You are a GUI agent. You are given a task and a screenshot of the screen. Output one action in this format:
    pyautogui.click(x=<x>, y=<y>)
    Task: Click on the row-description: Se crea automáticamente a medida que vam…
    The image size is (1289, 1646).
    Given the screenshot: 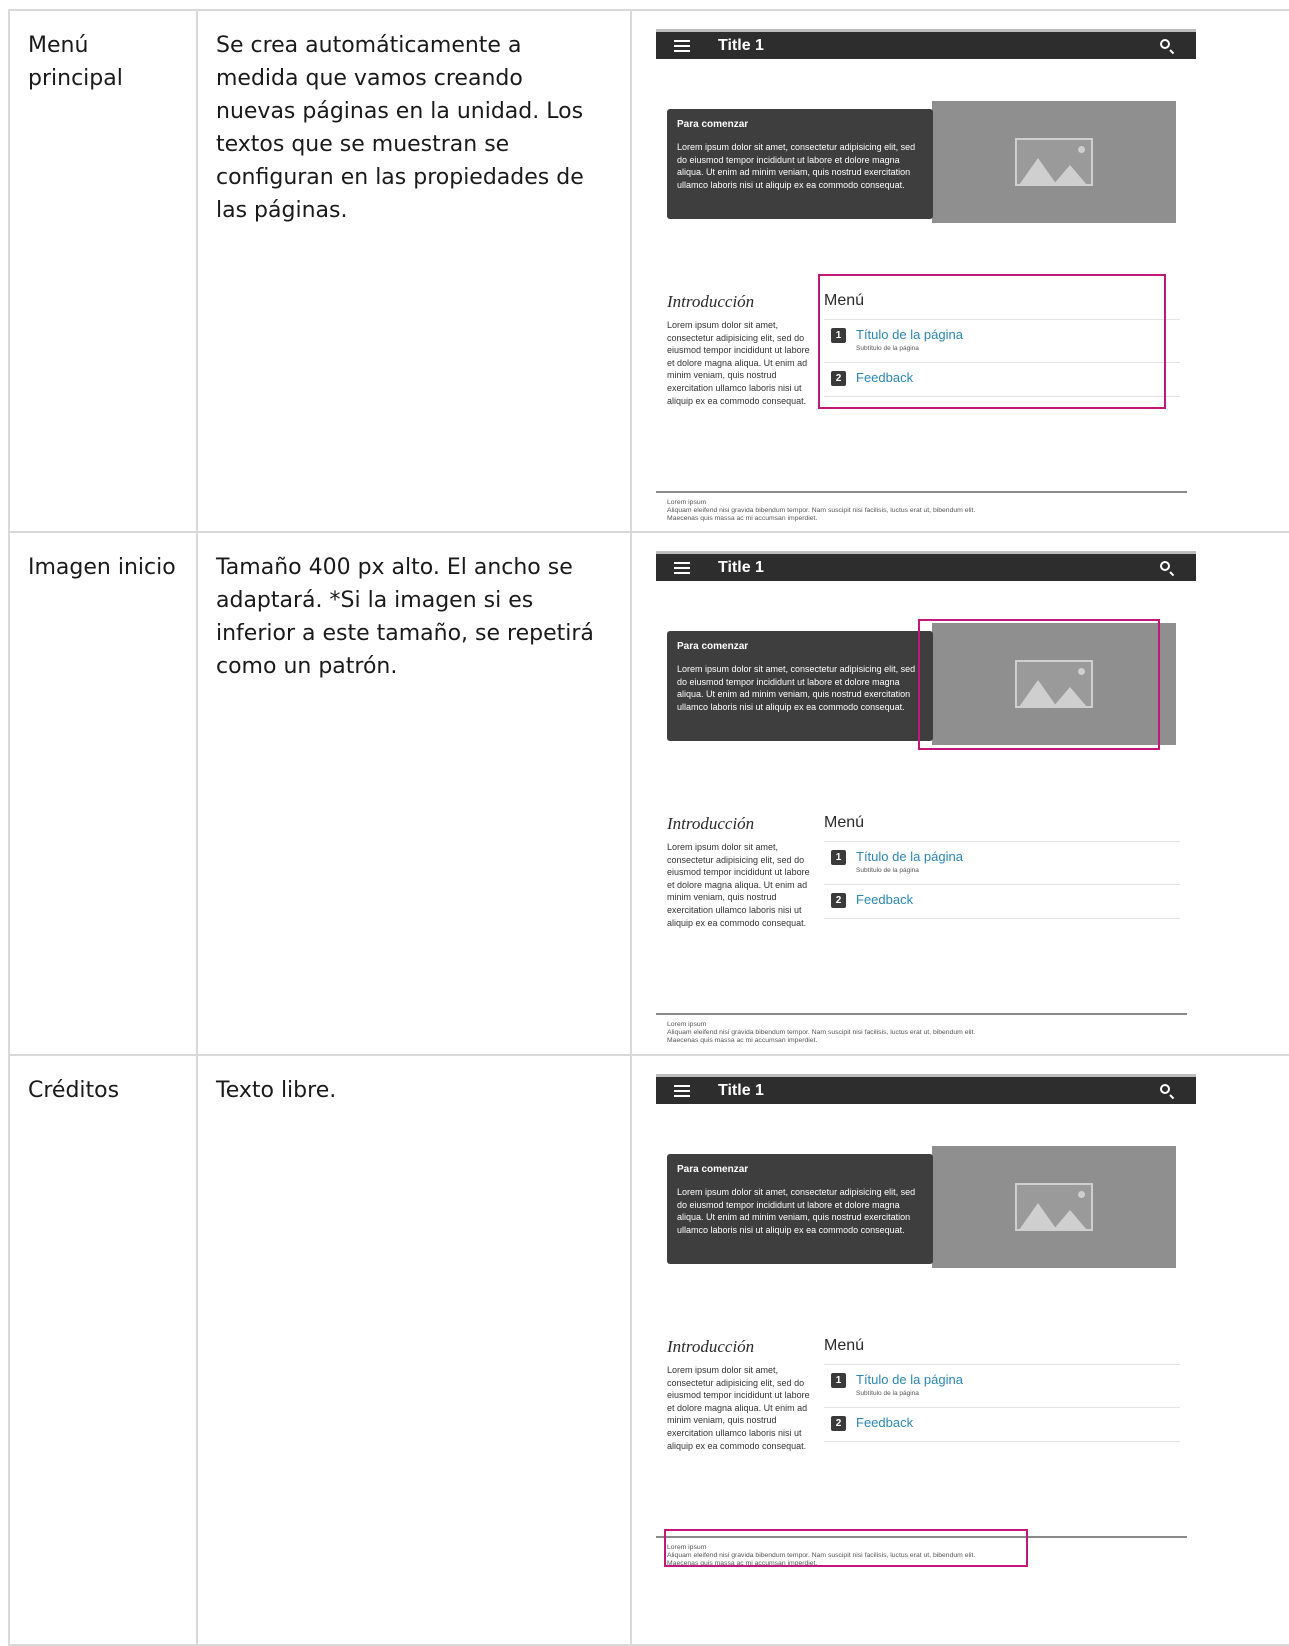 What is the action you would take?
    pyautogui.click(x=400, y=128)
    